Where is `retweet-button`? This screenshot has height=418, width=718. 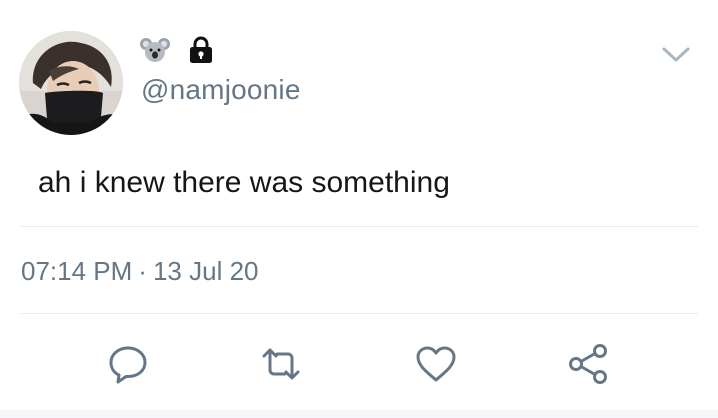 retweet-button is located at coordinates (281, 364).